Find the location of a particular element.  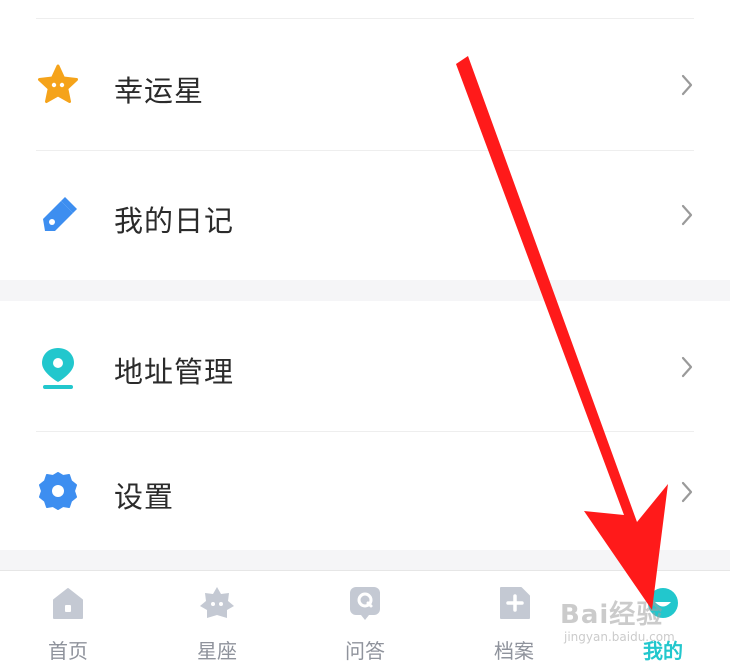

tab-home: 首页 is located at coordinates (68, 618).